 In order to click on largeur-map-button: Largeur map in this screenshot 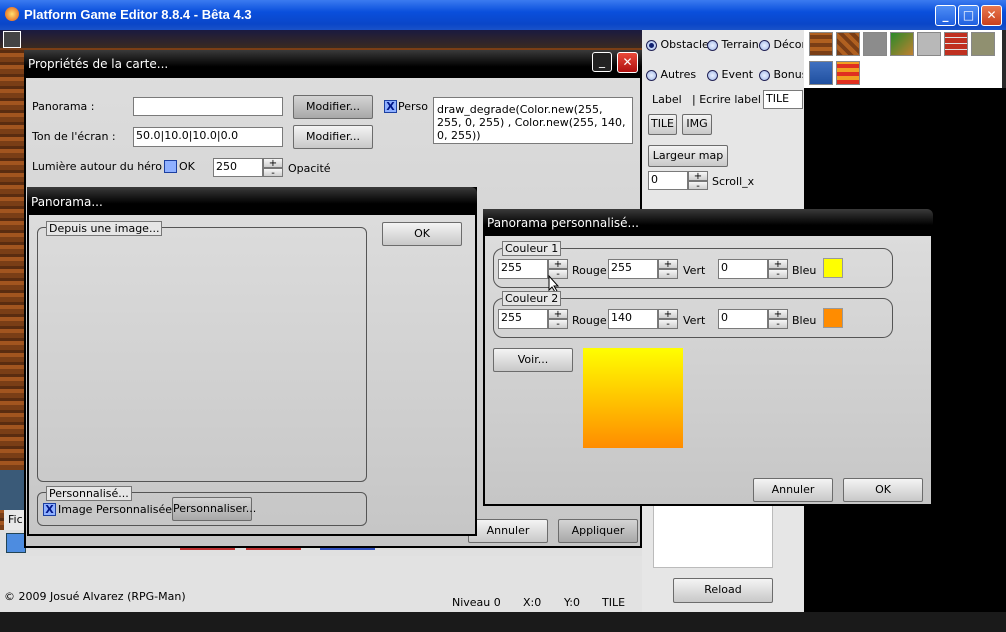, I will do `click(688, 156)`.